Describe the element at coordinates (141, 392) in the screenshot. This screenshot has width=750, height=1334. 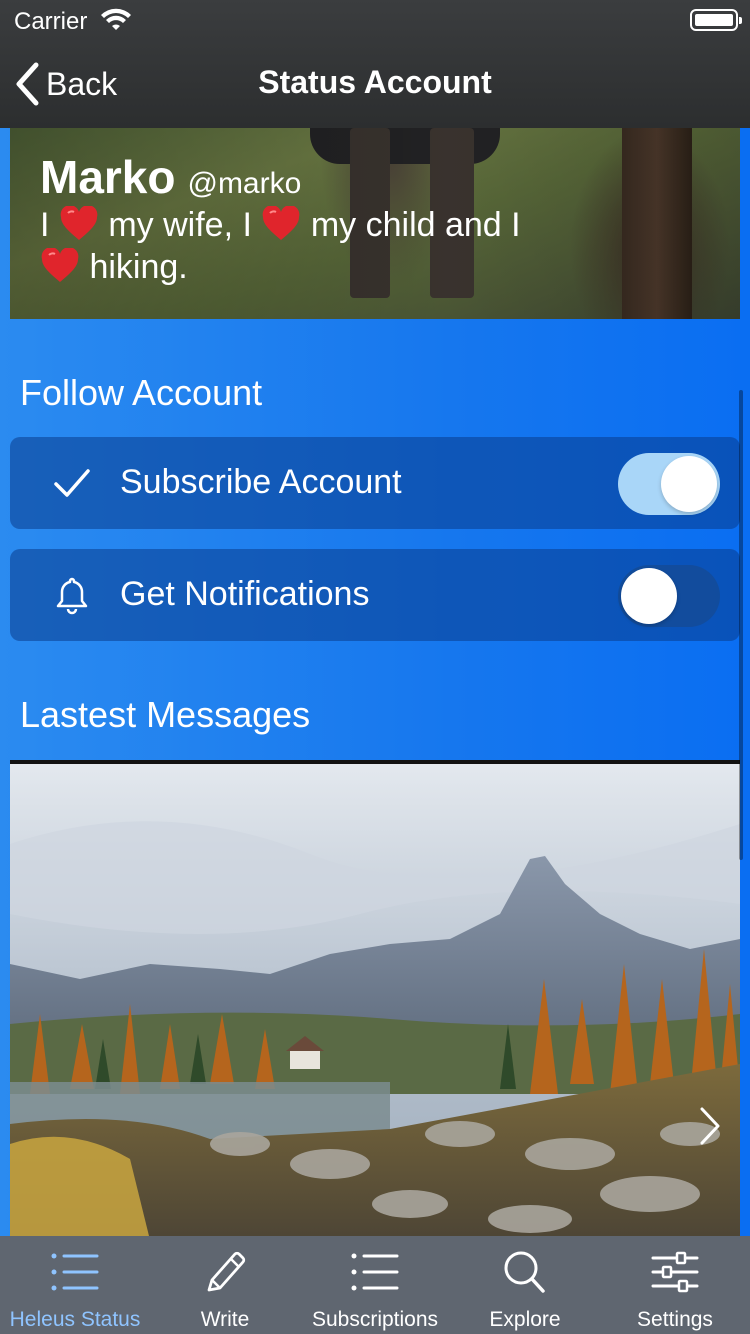
I see `follow-section-title: Follow Account` at that location.